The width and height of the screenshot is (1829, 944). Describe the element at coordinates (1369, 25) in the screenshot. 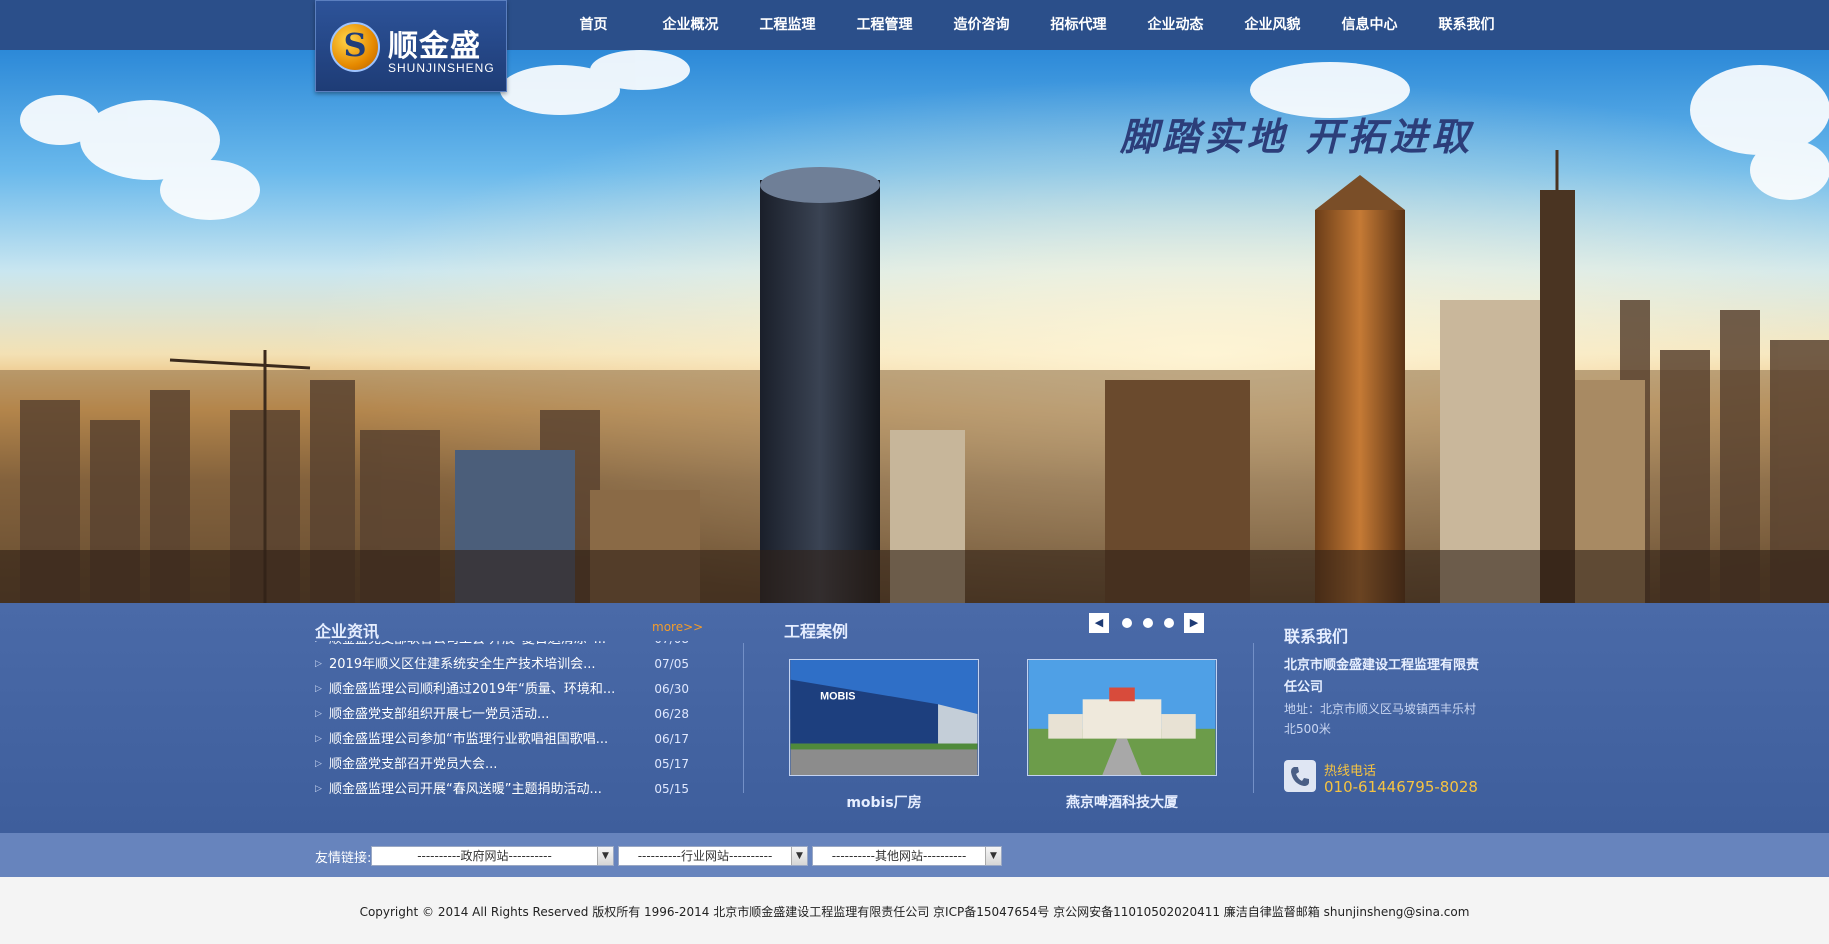

I see `nav-info-center: 信息中心` at that location.